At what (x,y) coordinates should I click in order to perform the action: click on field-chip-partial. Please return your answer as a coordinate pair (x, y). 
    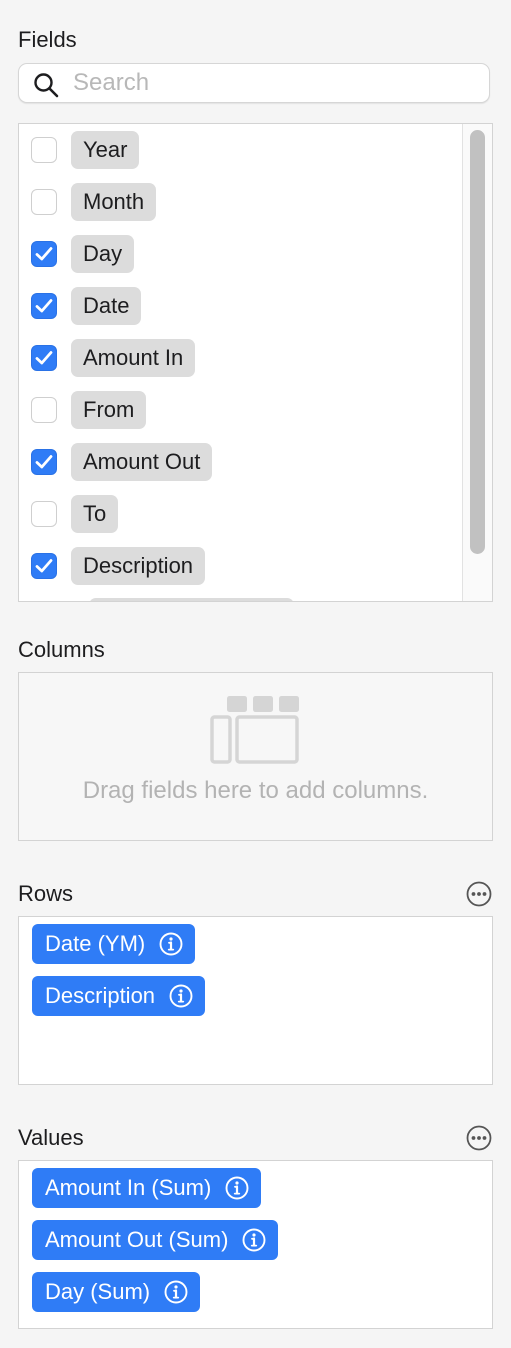
    Looking at the image, I should click on (191, 599).